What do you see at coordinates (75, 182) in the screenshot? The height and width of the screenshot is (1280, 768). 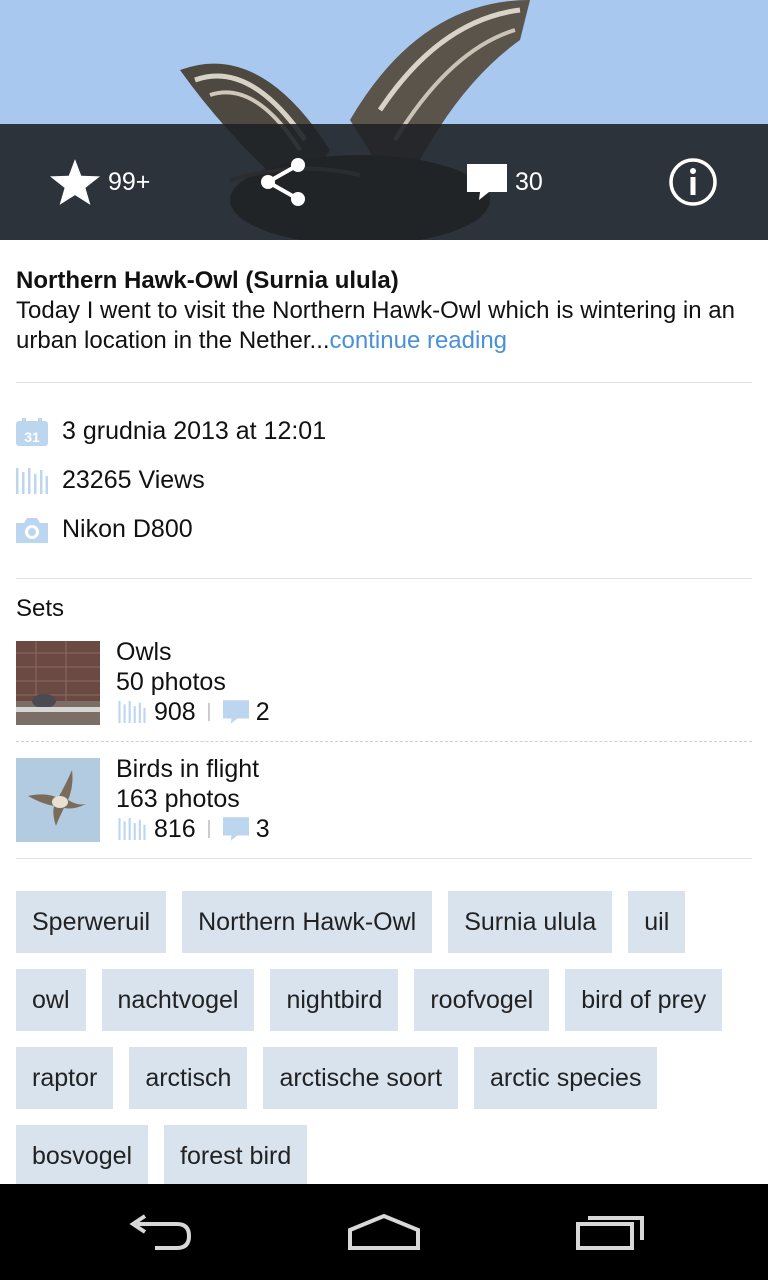 I see `star-icon` at bounding box center [75, 182].